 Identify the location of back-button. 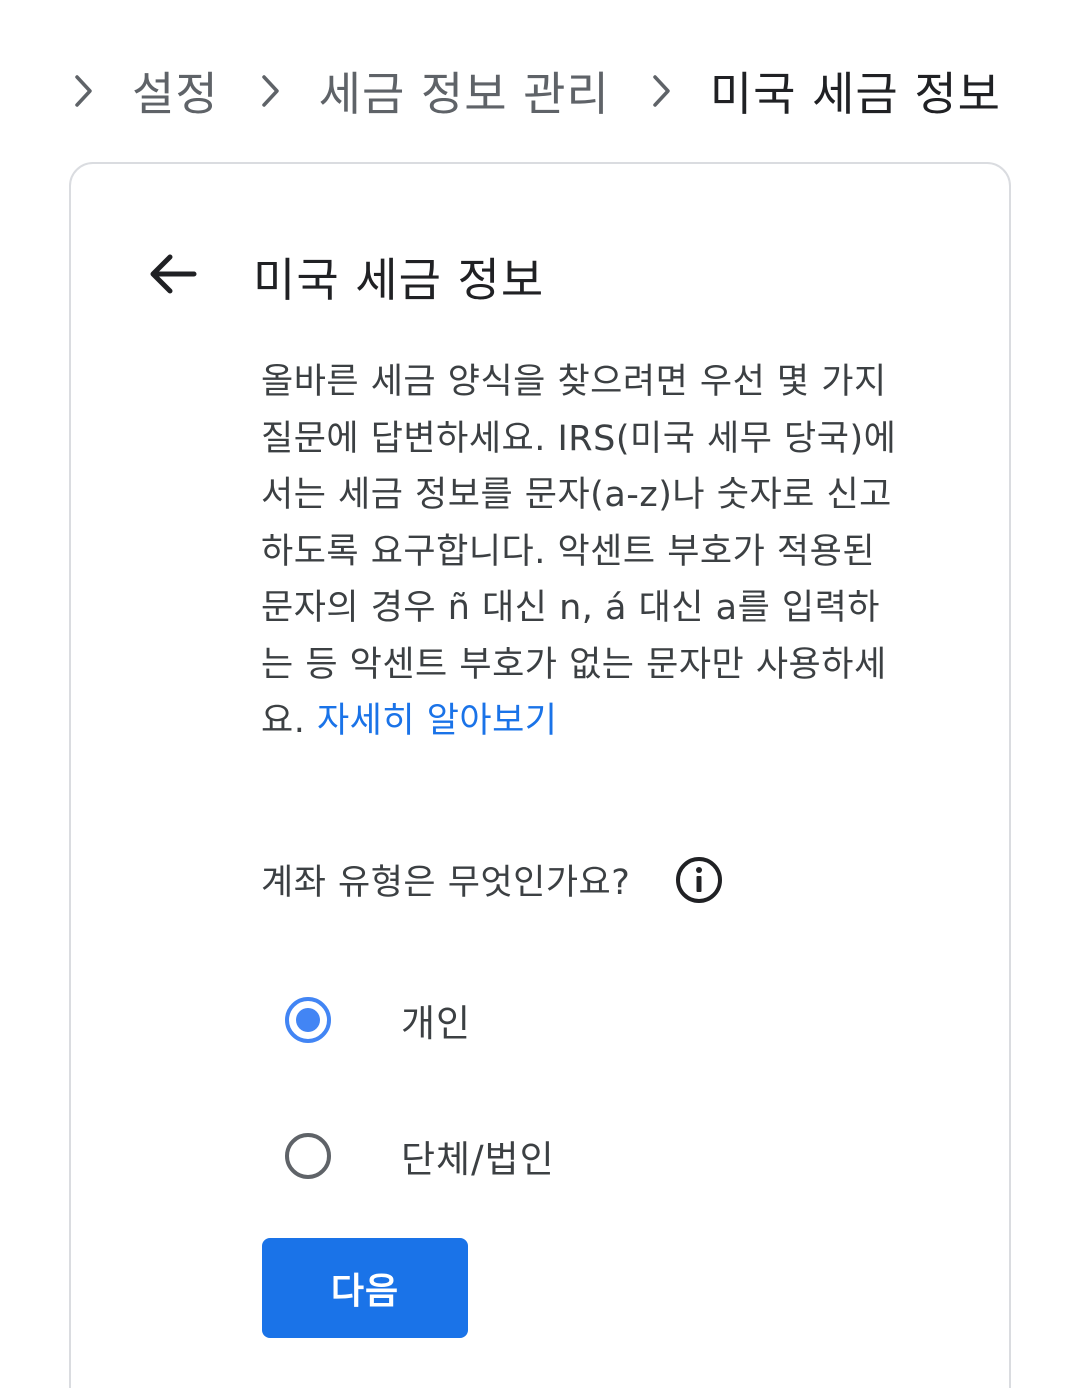
(173, 276).